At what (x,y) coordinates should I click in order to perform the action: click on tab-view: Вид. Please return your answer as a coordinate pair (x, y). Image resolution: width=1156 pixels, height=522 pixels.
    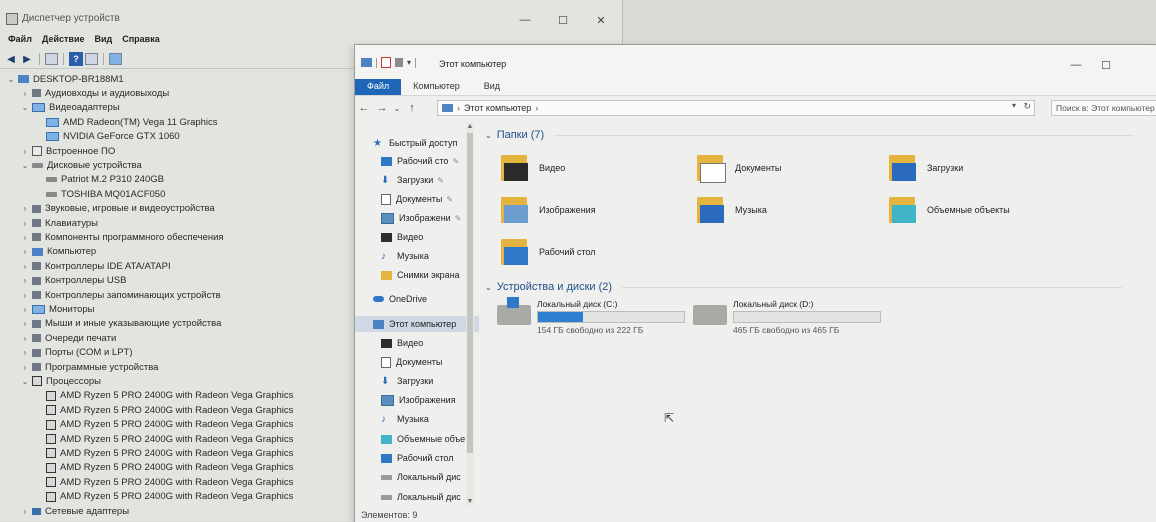
    Looking at the image, I should click on (492, 87).